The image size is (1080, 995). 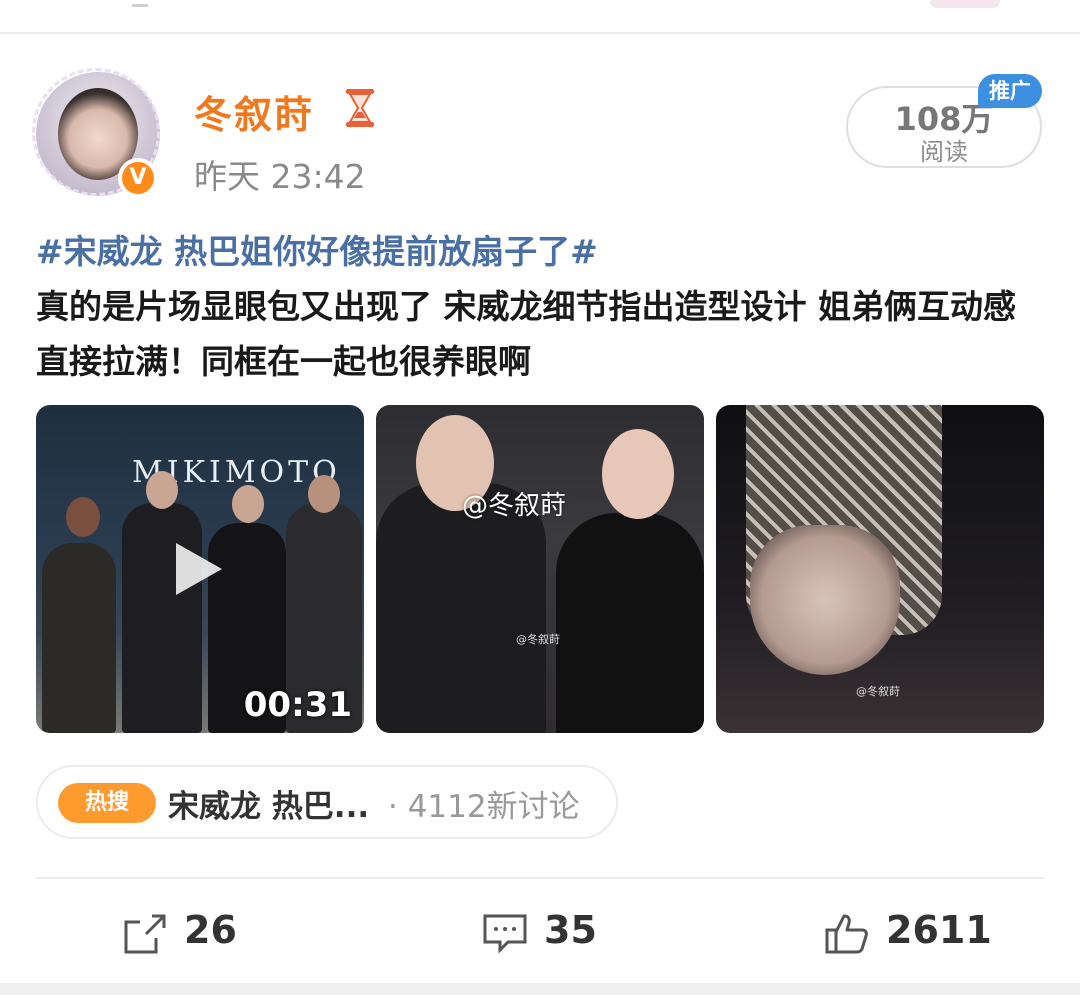 I want to click on hot-search-chip: 热搜 宋威龙 热巴... · 4112新讨论, so click(x=327, y=802).